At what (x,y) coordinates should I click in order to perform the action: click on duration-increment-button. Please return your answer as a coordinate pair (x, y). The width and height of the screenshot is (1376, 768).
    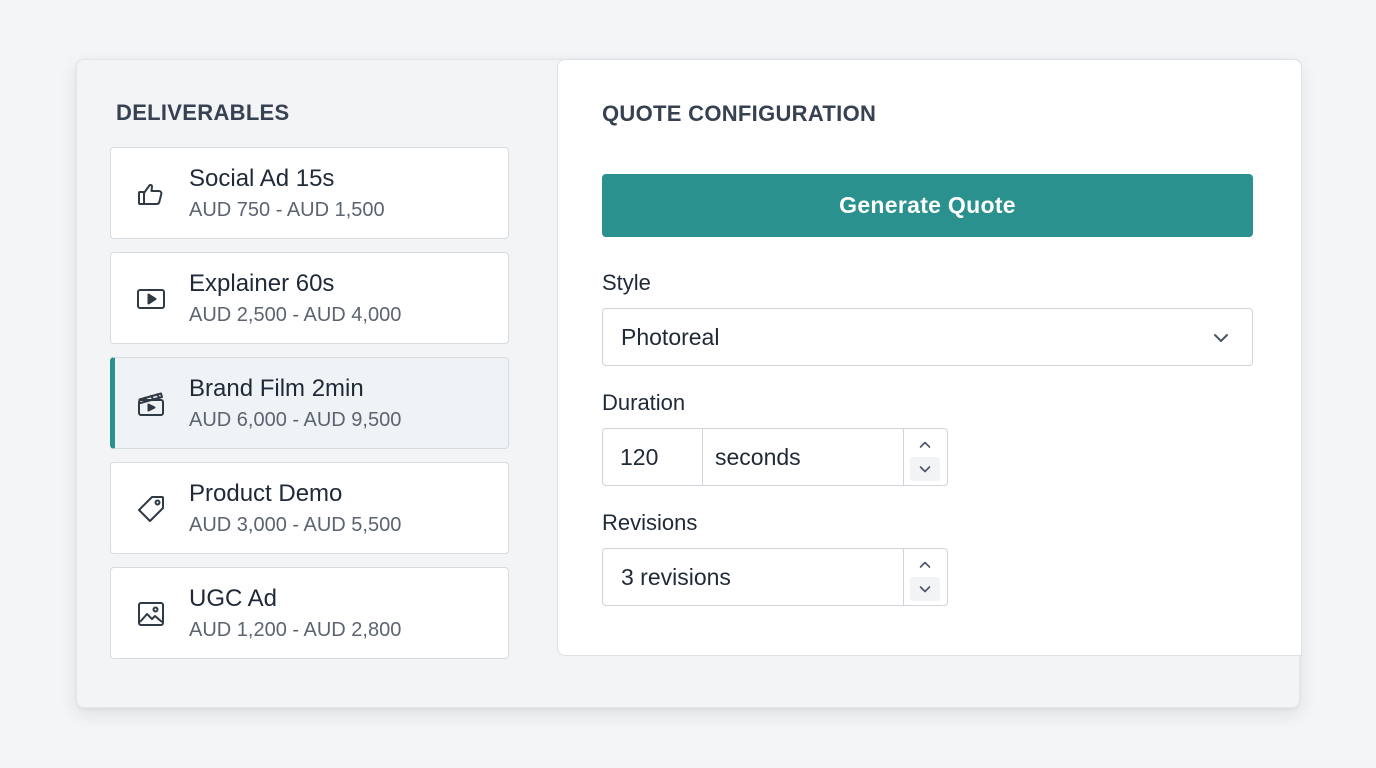
    Looking at the image, I should click on (925, 445).